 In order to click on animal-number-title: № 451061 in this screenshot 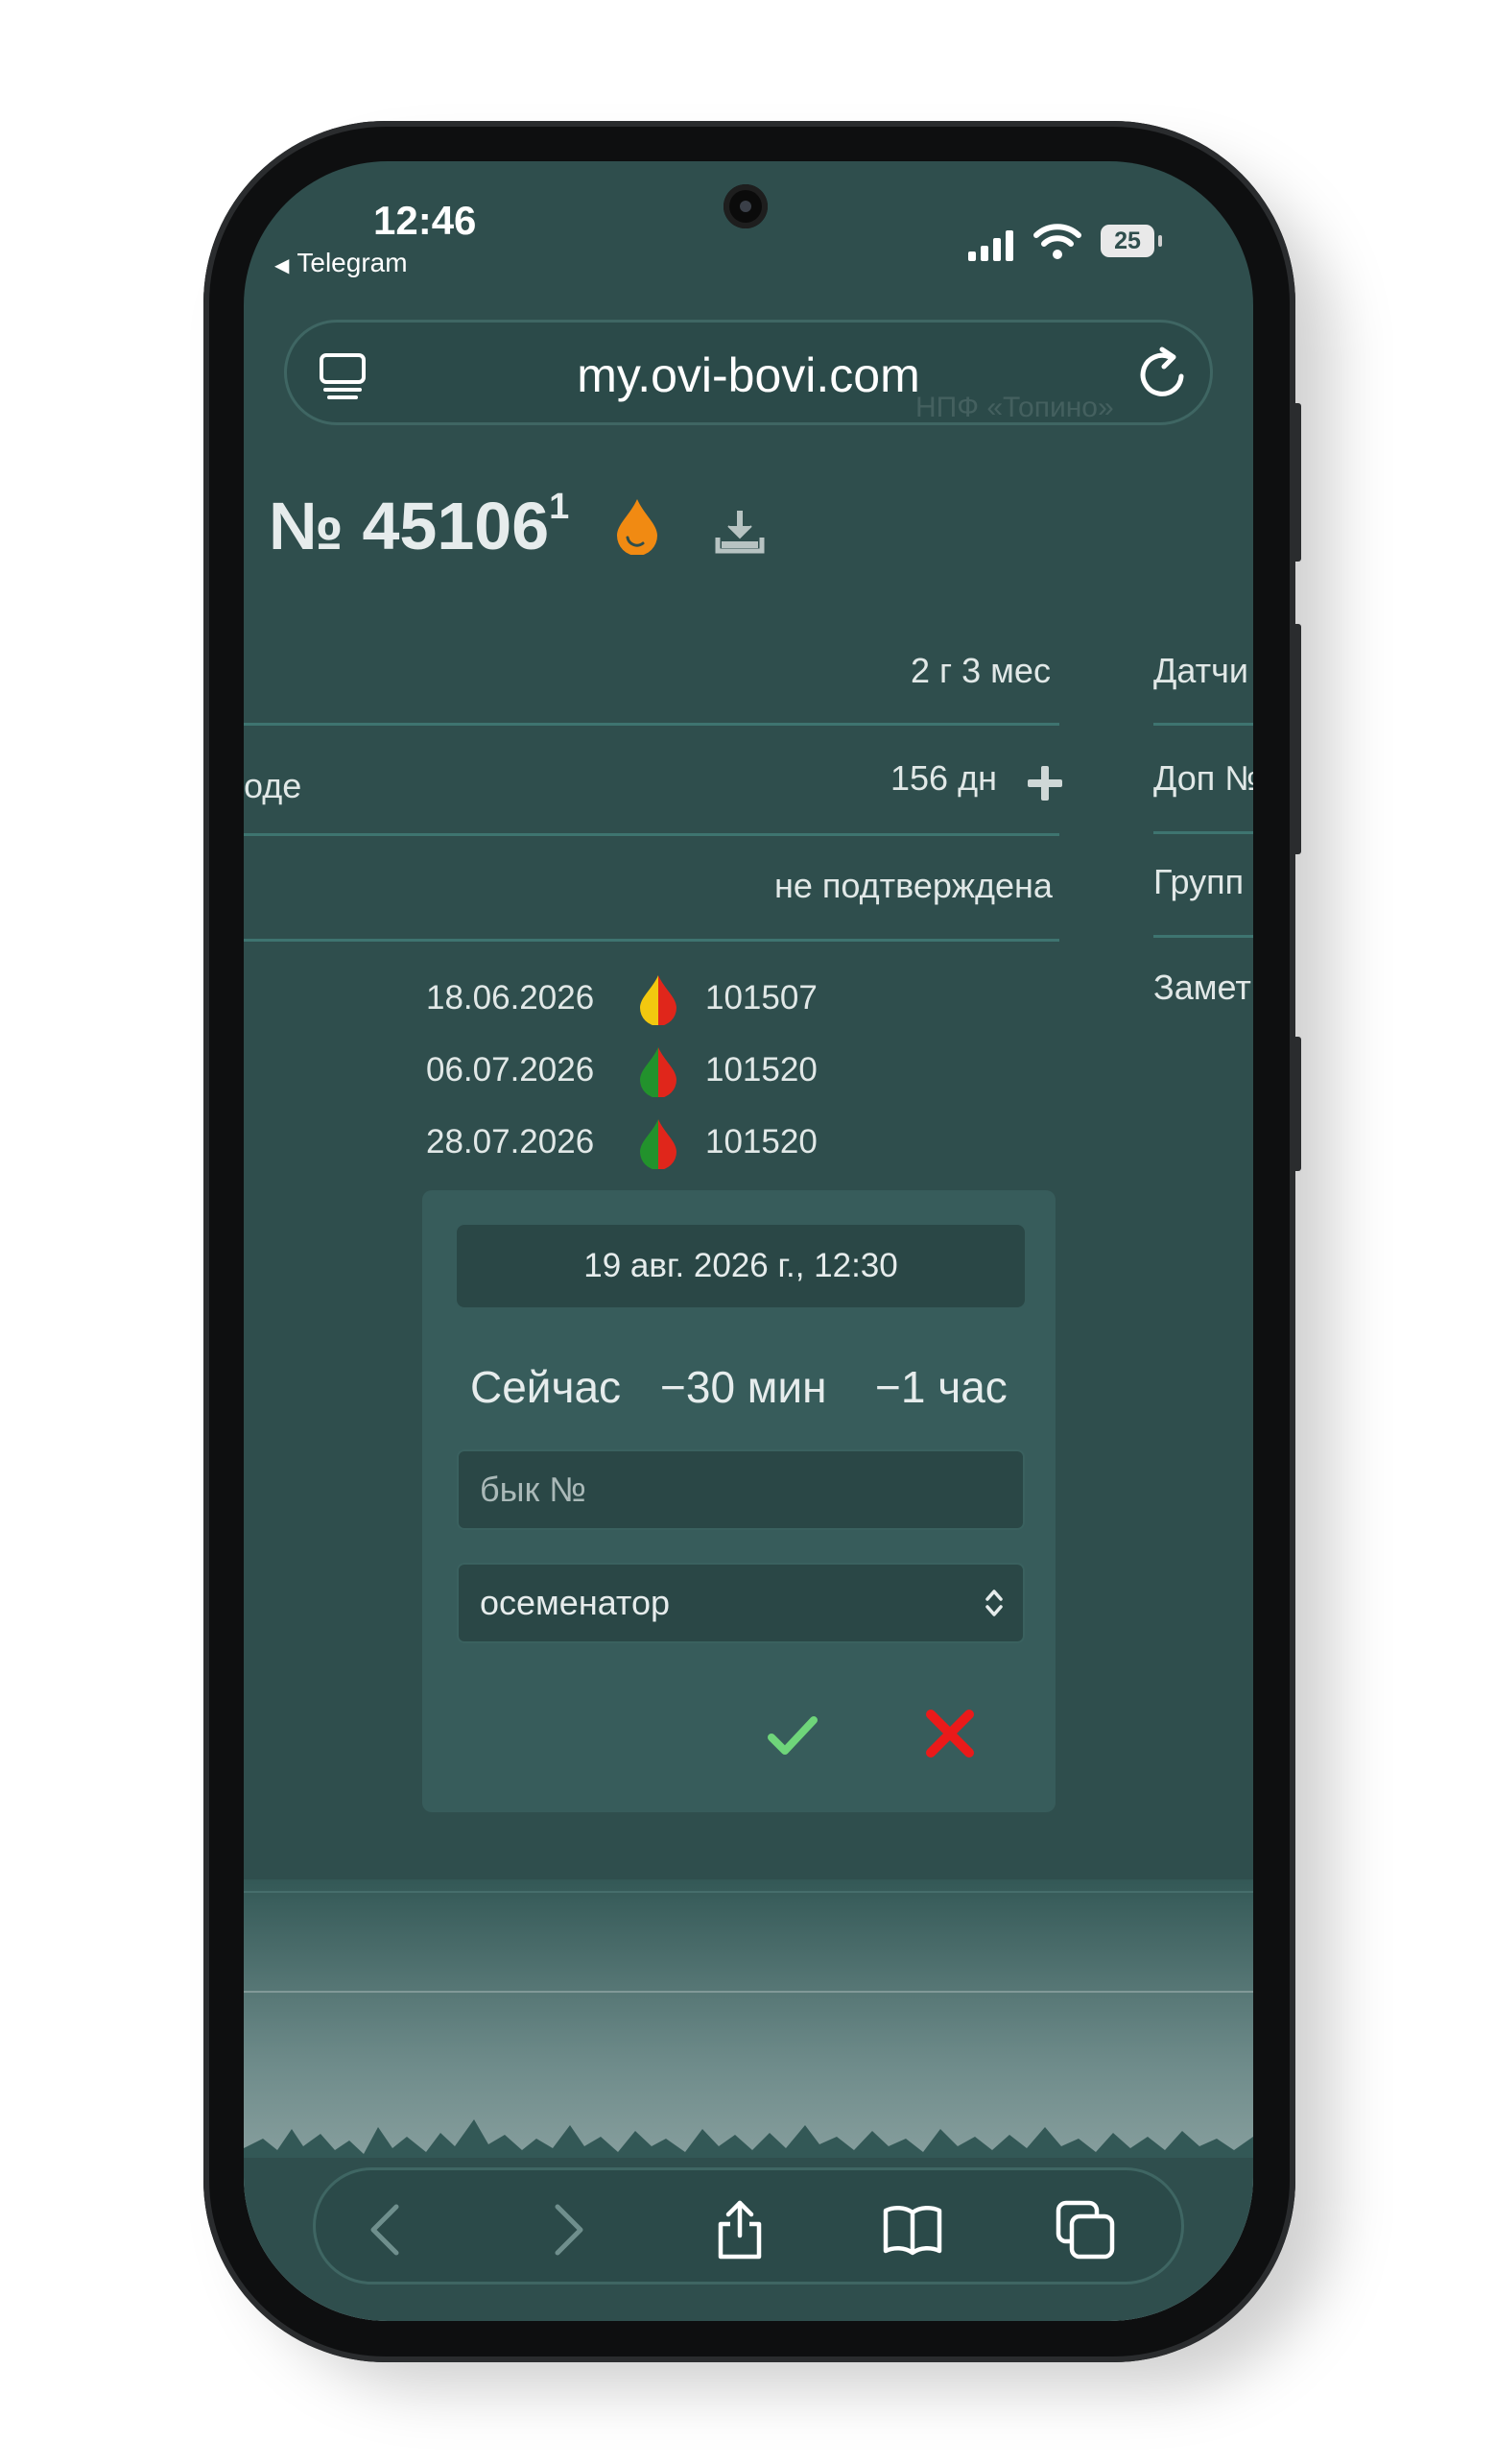, I will do `click(419, 525)`.